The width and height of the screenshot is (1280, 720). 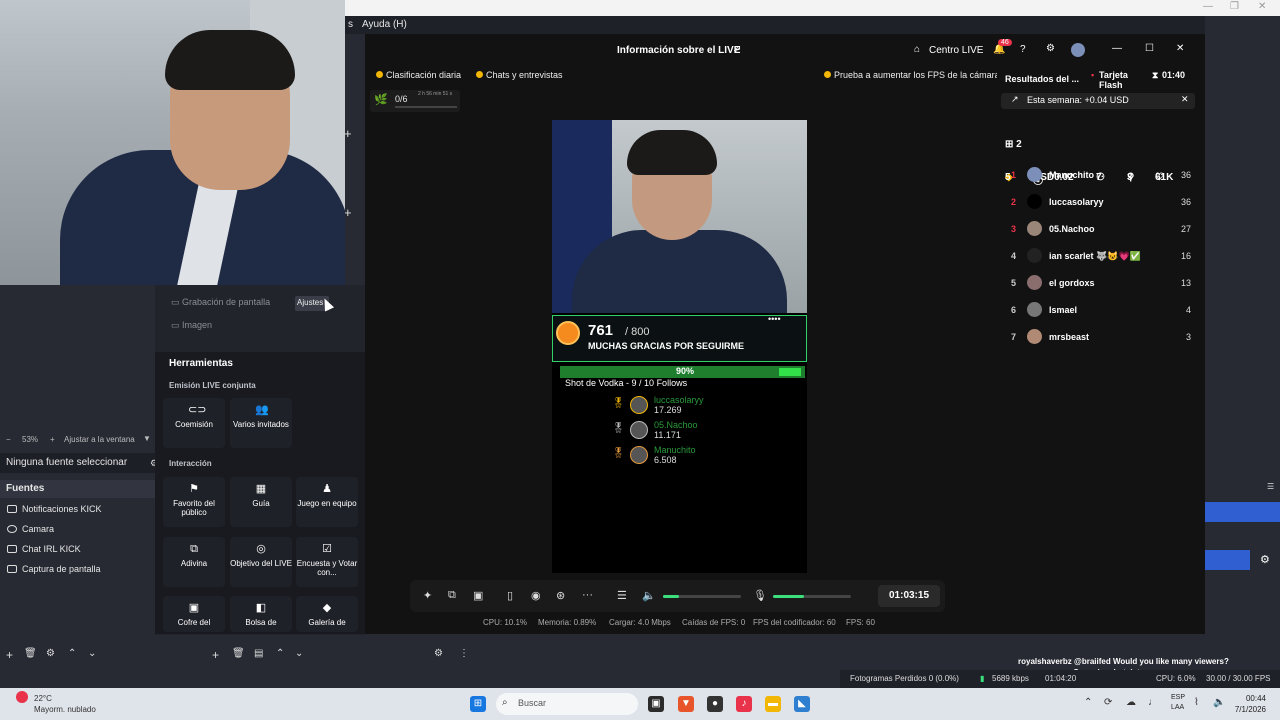 I want to click on chevron-down-icon: ▼, so click(x=147, y=438).